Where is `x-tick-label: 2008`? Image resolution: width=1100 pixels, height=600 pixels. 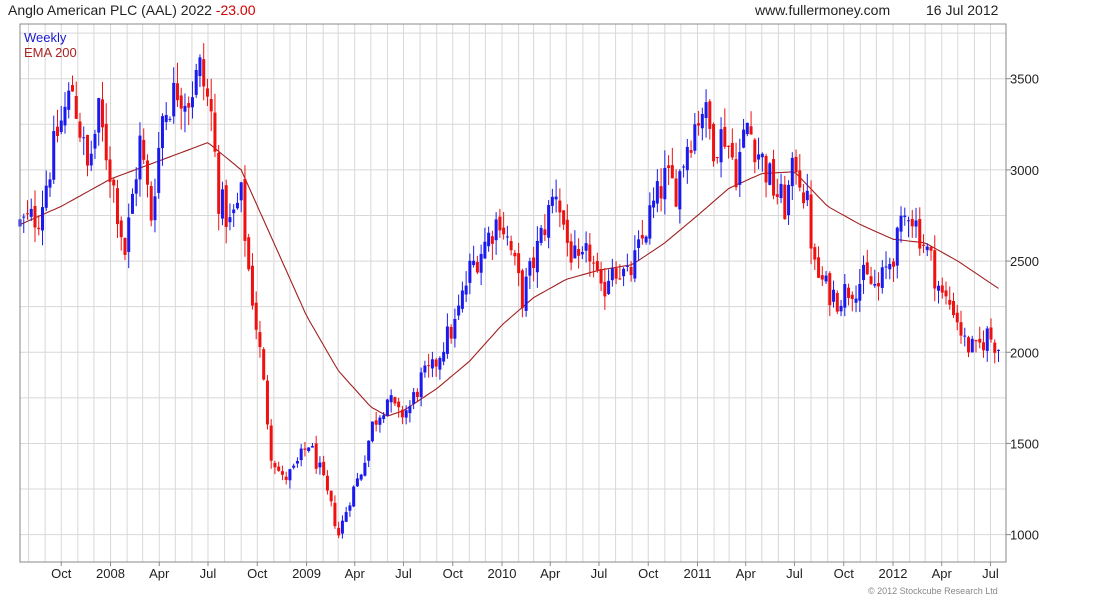 x-tick-label: 2008 is located at coordinates (110, 573).